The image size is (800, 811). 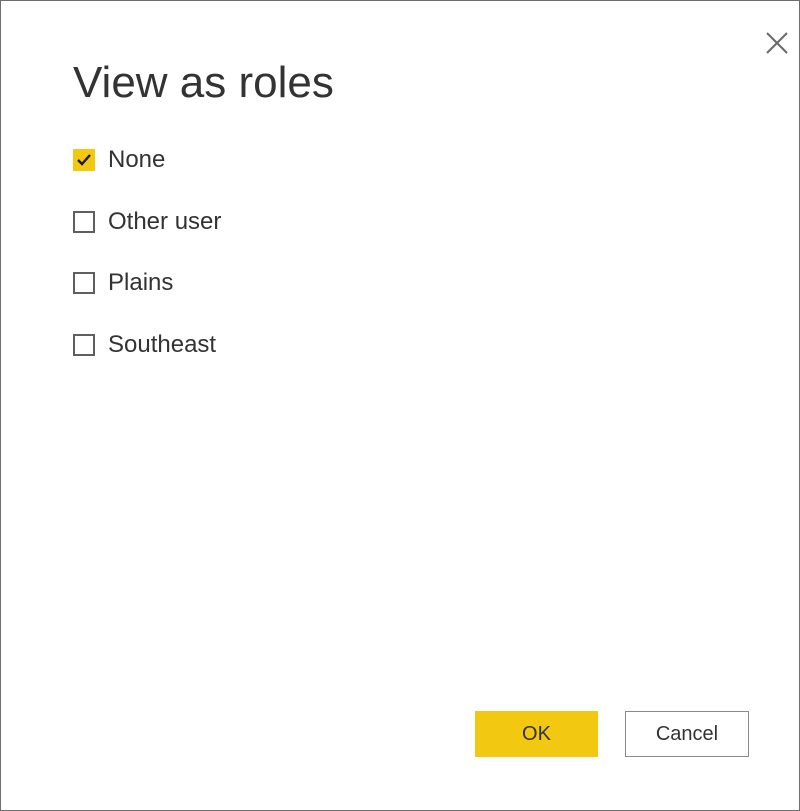 I want to click on dialog-title: View as roles, so click(x=203, y=82).